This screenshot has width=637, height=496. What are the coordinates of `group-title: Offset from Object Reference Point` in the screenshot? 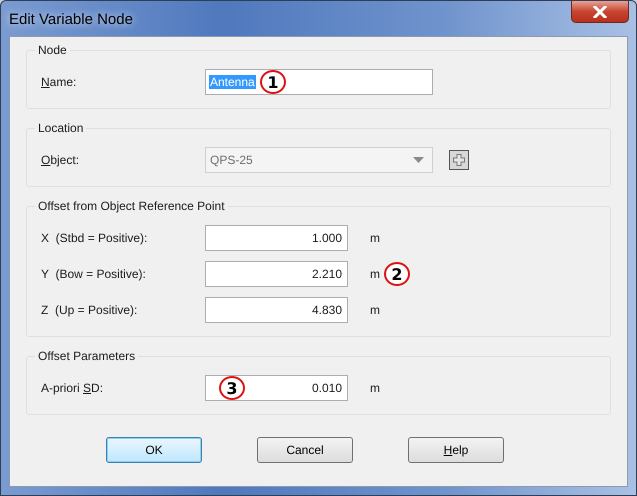 It's located at (131, 206).